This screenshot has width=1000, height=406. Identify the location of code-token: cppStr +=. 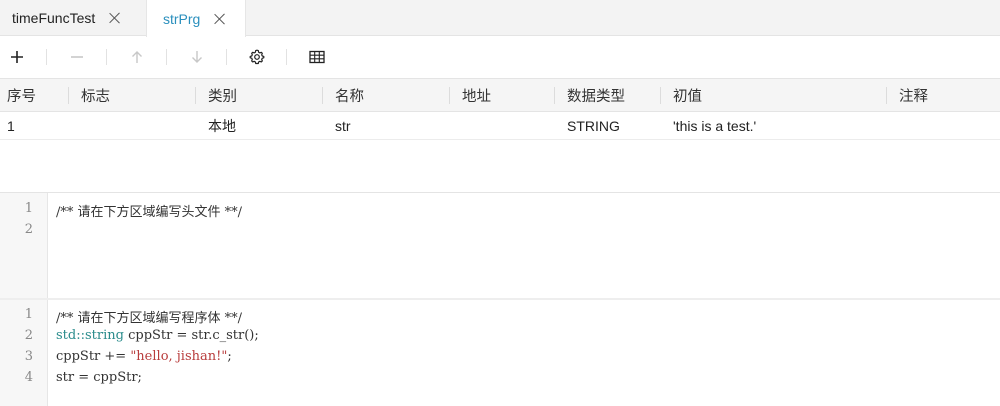
(93, 356).